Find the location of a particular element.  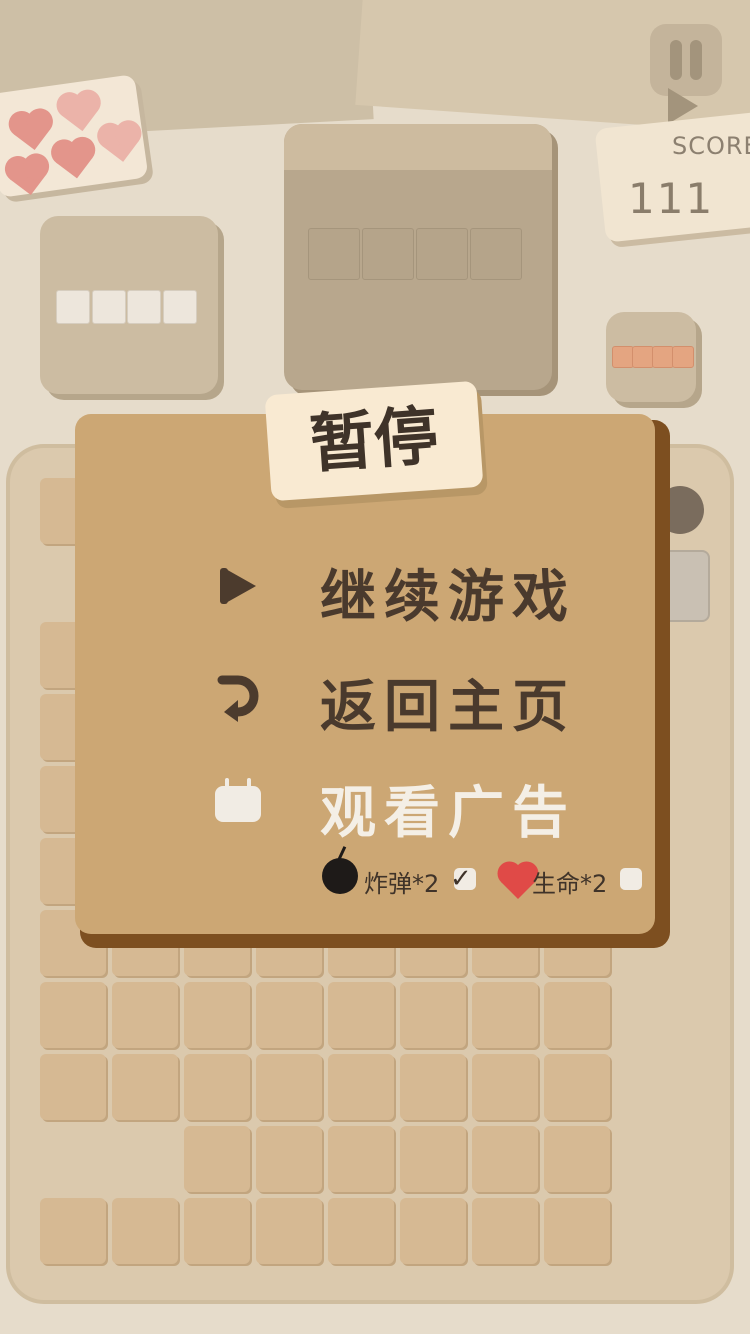

return-arrow-icon is located at coordinates (238, 698).